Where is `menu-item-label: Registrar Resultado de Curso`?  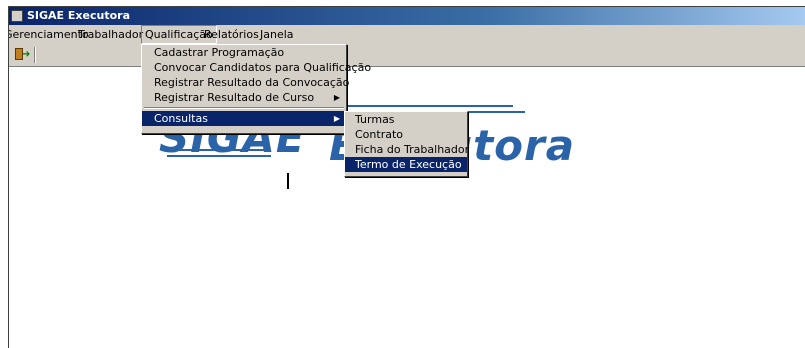
menu-item-label: Registrar Resultado de Curso is located at coordinates (234, 97).